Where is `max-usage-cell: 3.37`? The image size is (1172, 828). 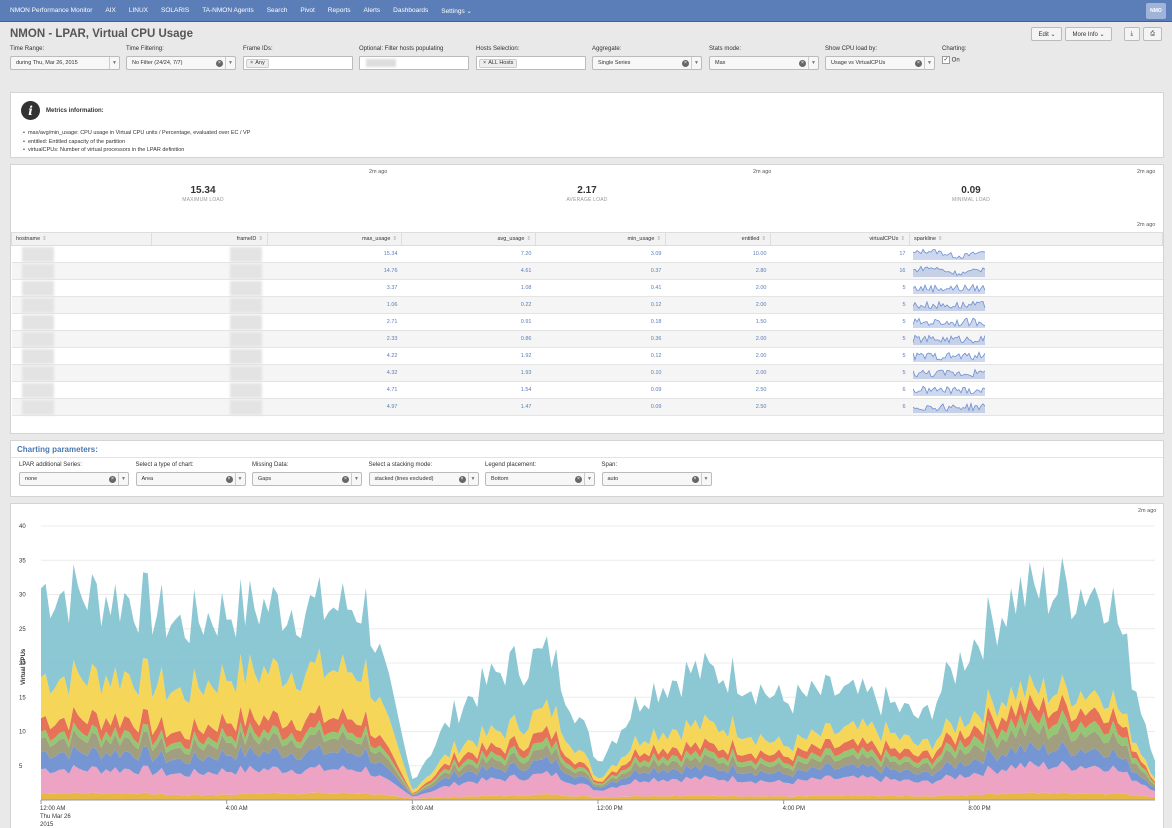 max-usage-cell: 3.37 is located at coordinates (334, 288).